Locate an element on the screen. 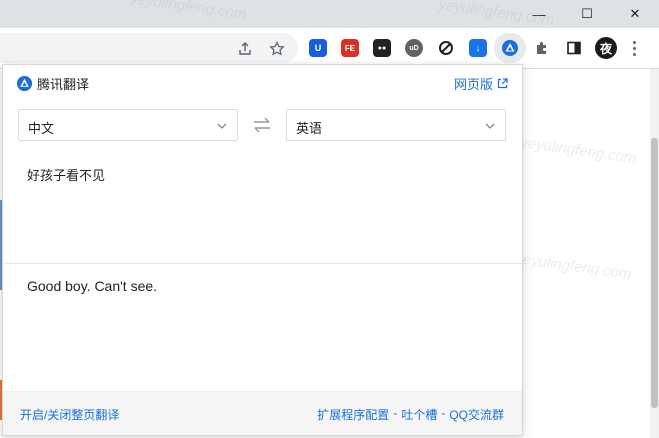  tencent-translate-icon is located at coordinates (510, 48).